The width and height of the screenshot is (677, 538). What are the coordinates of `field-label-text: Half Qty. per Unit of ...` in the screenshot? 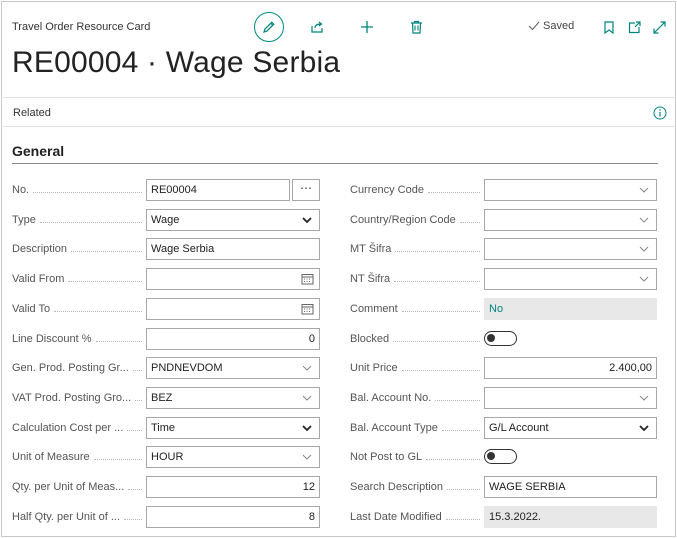 It's located at (66, 517).